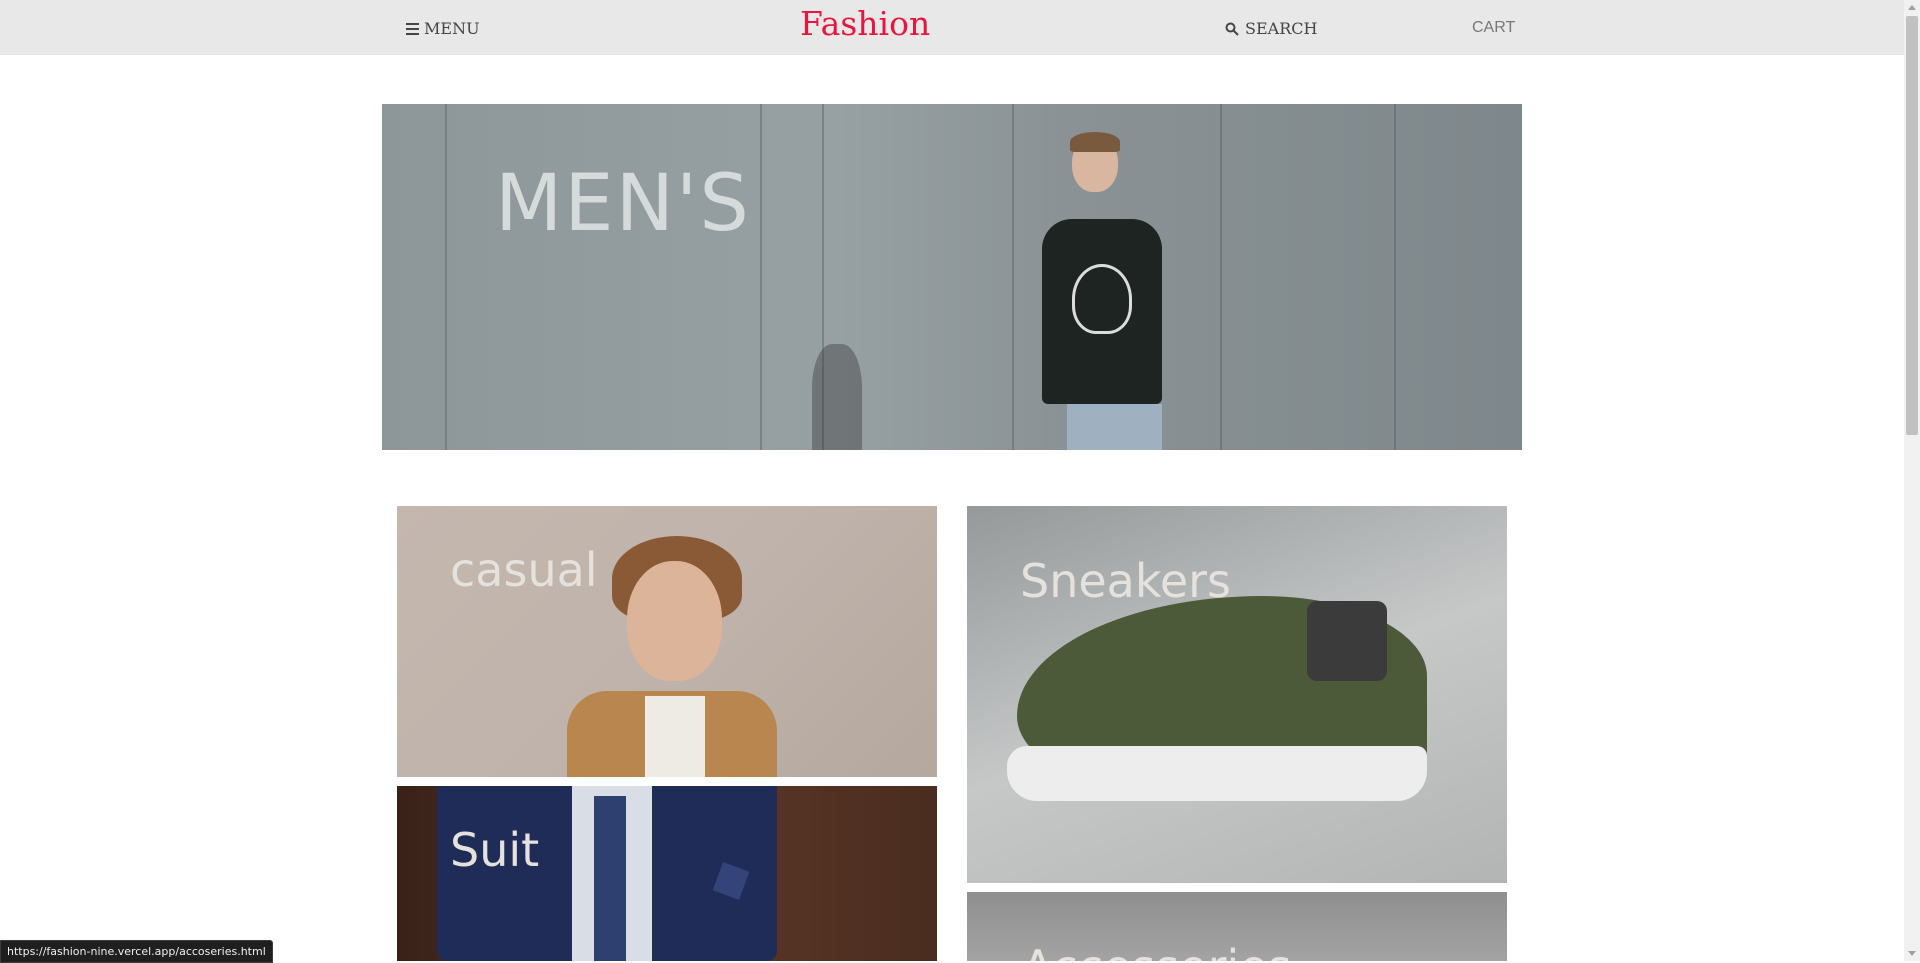 This screenshot has width=1920, height=963. What do you see at coordinates (1912, 225) in the screenshot?
I see `scrollbar-thumb` at bounding box center [1912, 225].